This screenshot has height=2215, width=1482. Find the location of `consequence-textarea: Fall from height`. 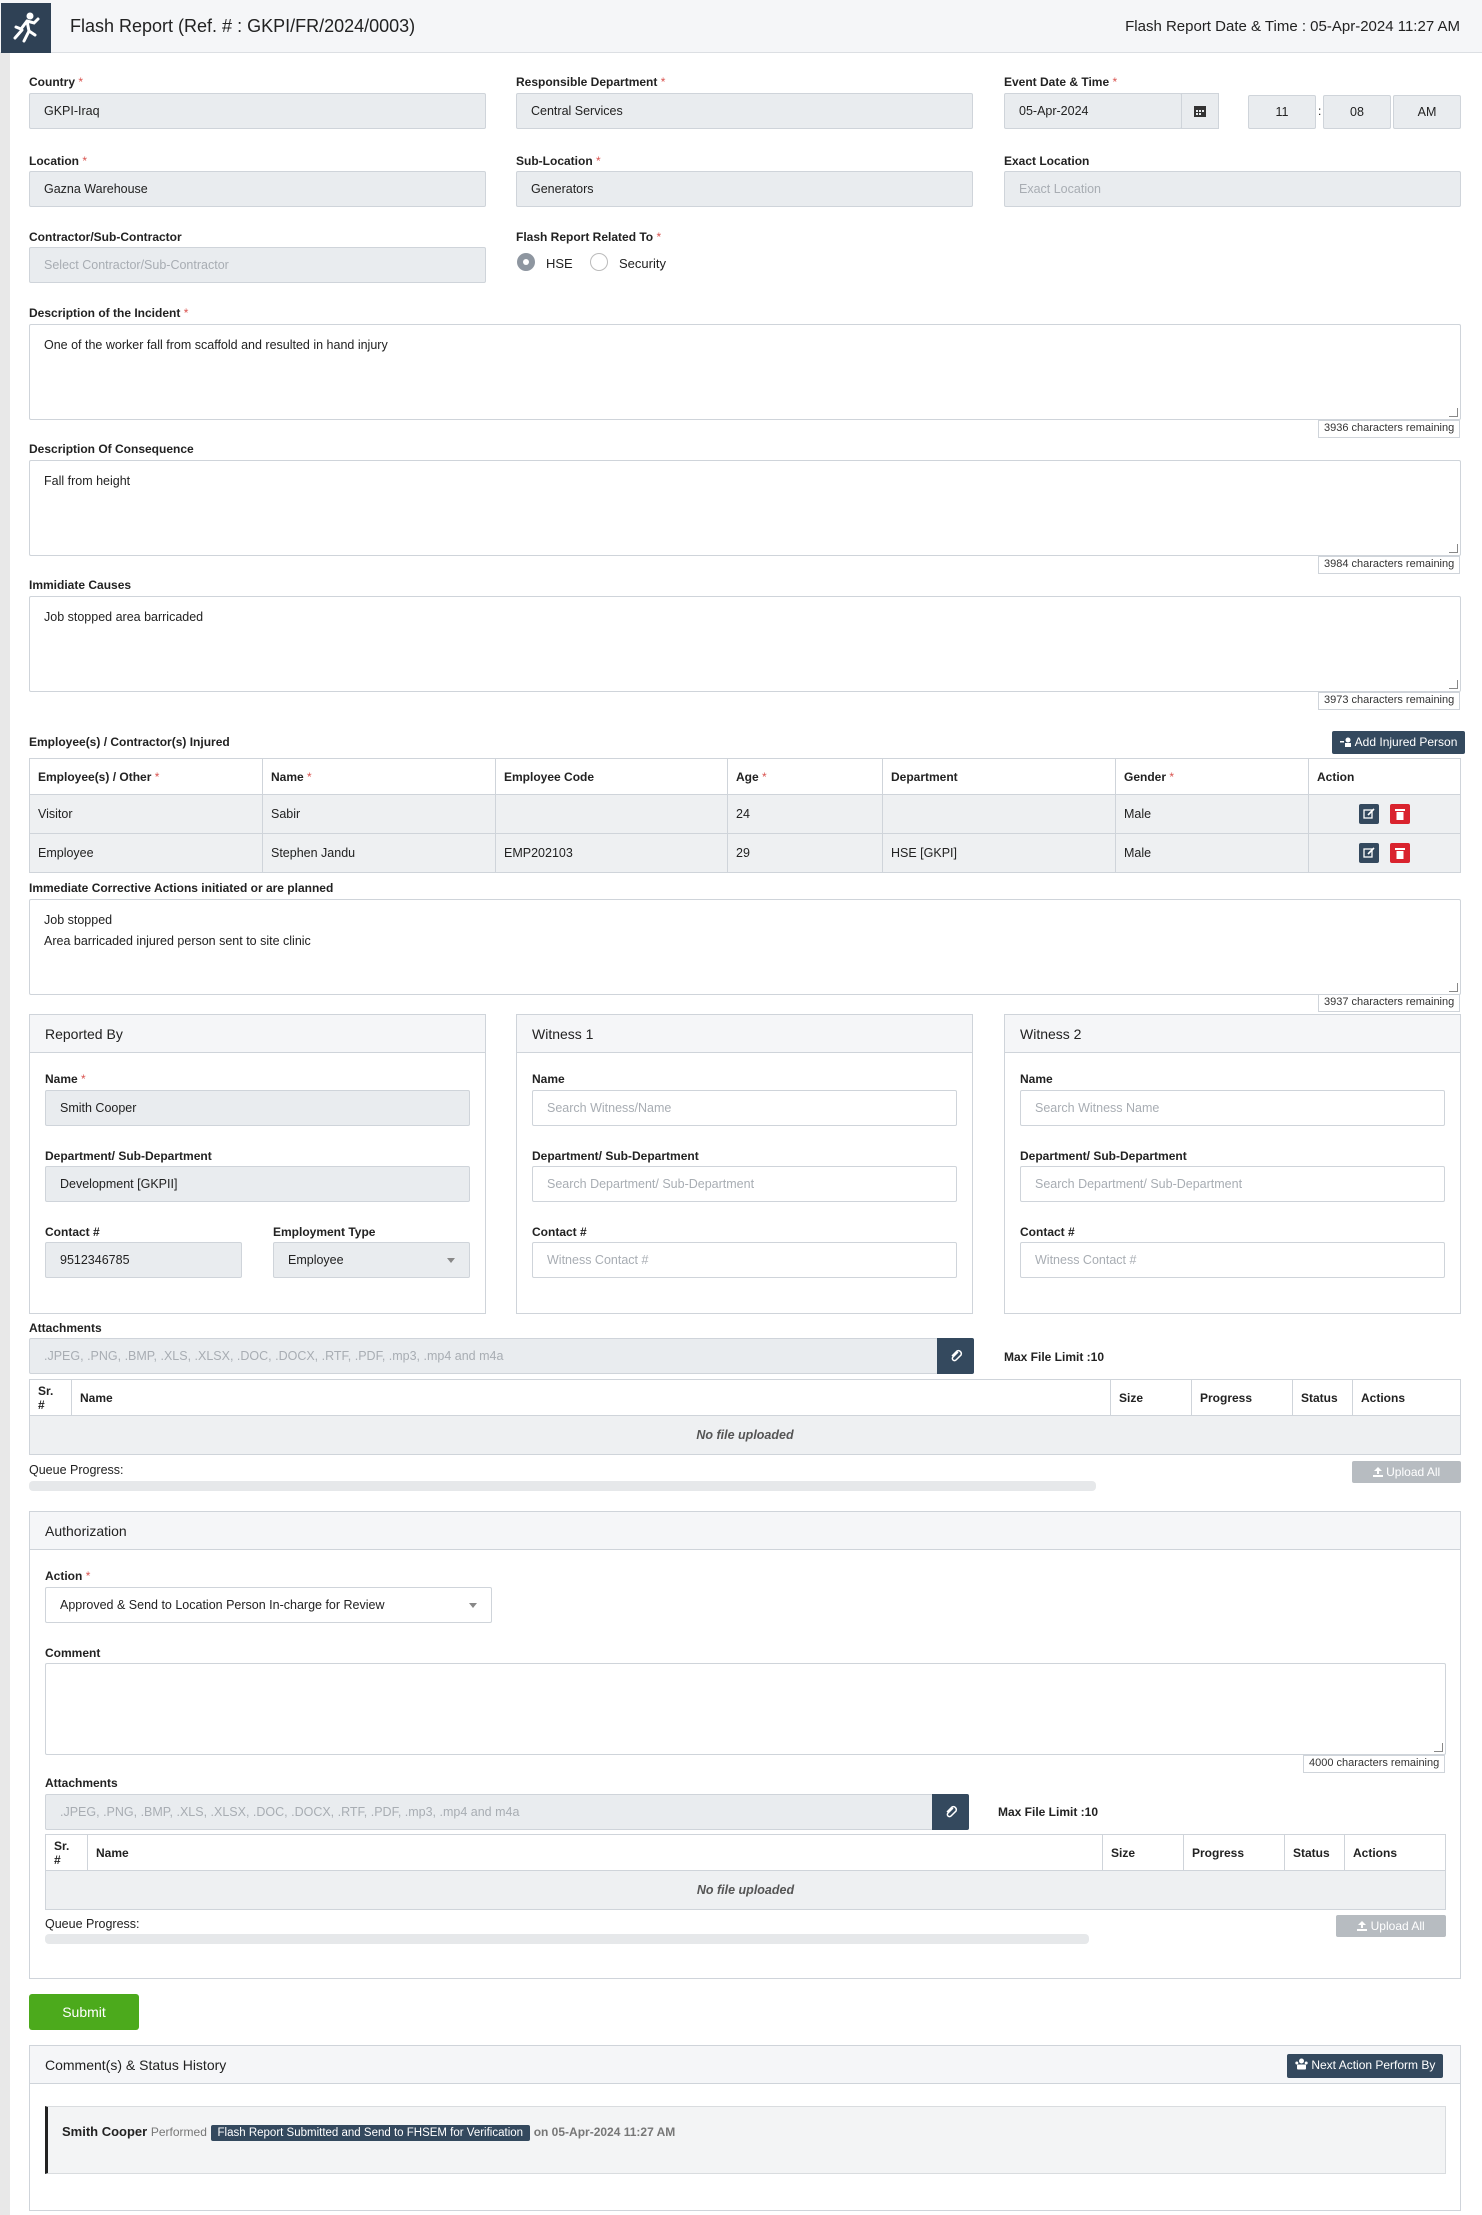

consequence-textarea: Fall from height is located at coordinates (745, 508).